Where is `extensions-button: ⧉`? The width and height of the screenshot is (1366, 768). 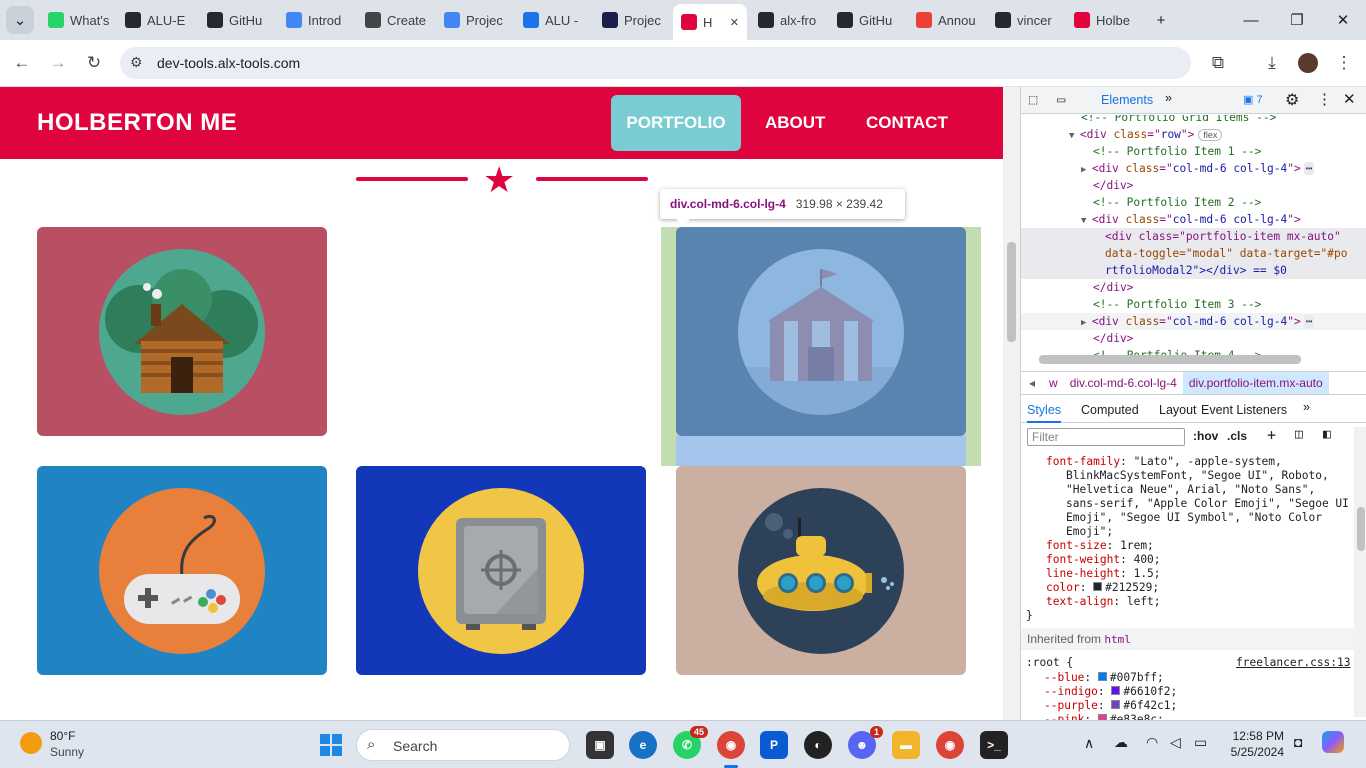
extensions-button: ⧉ is located at coordinates (1218, 63).